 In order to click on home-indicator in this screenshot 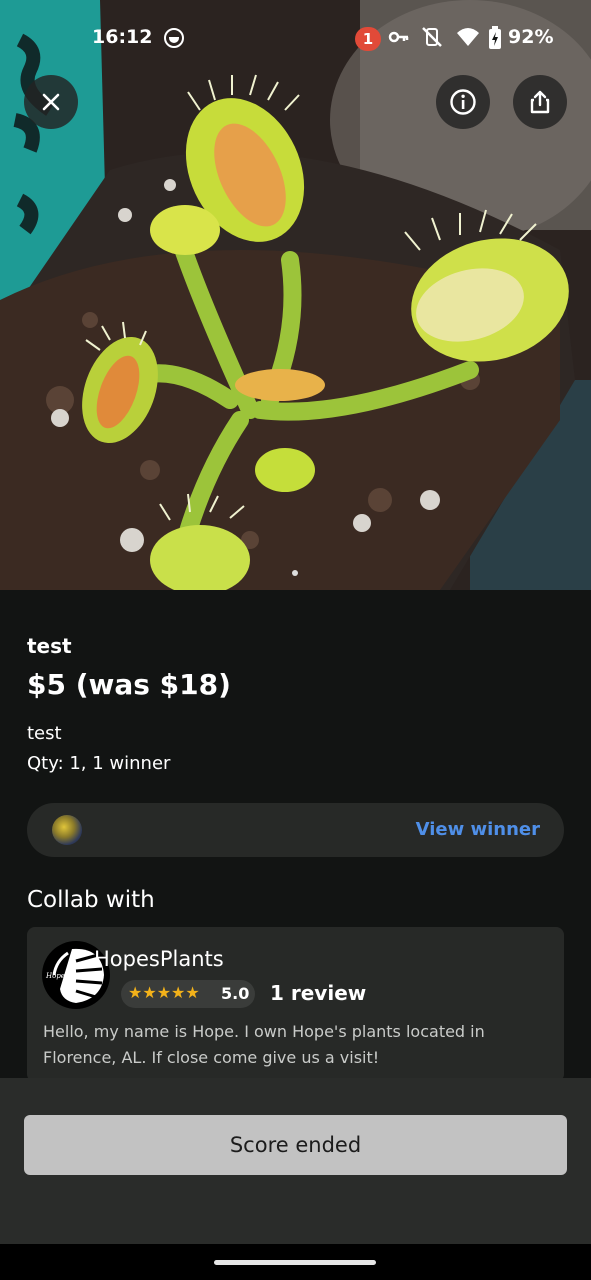, I will do `click(295, 1262)`.